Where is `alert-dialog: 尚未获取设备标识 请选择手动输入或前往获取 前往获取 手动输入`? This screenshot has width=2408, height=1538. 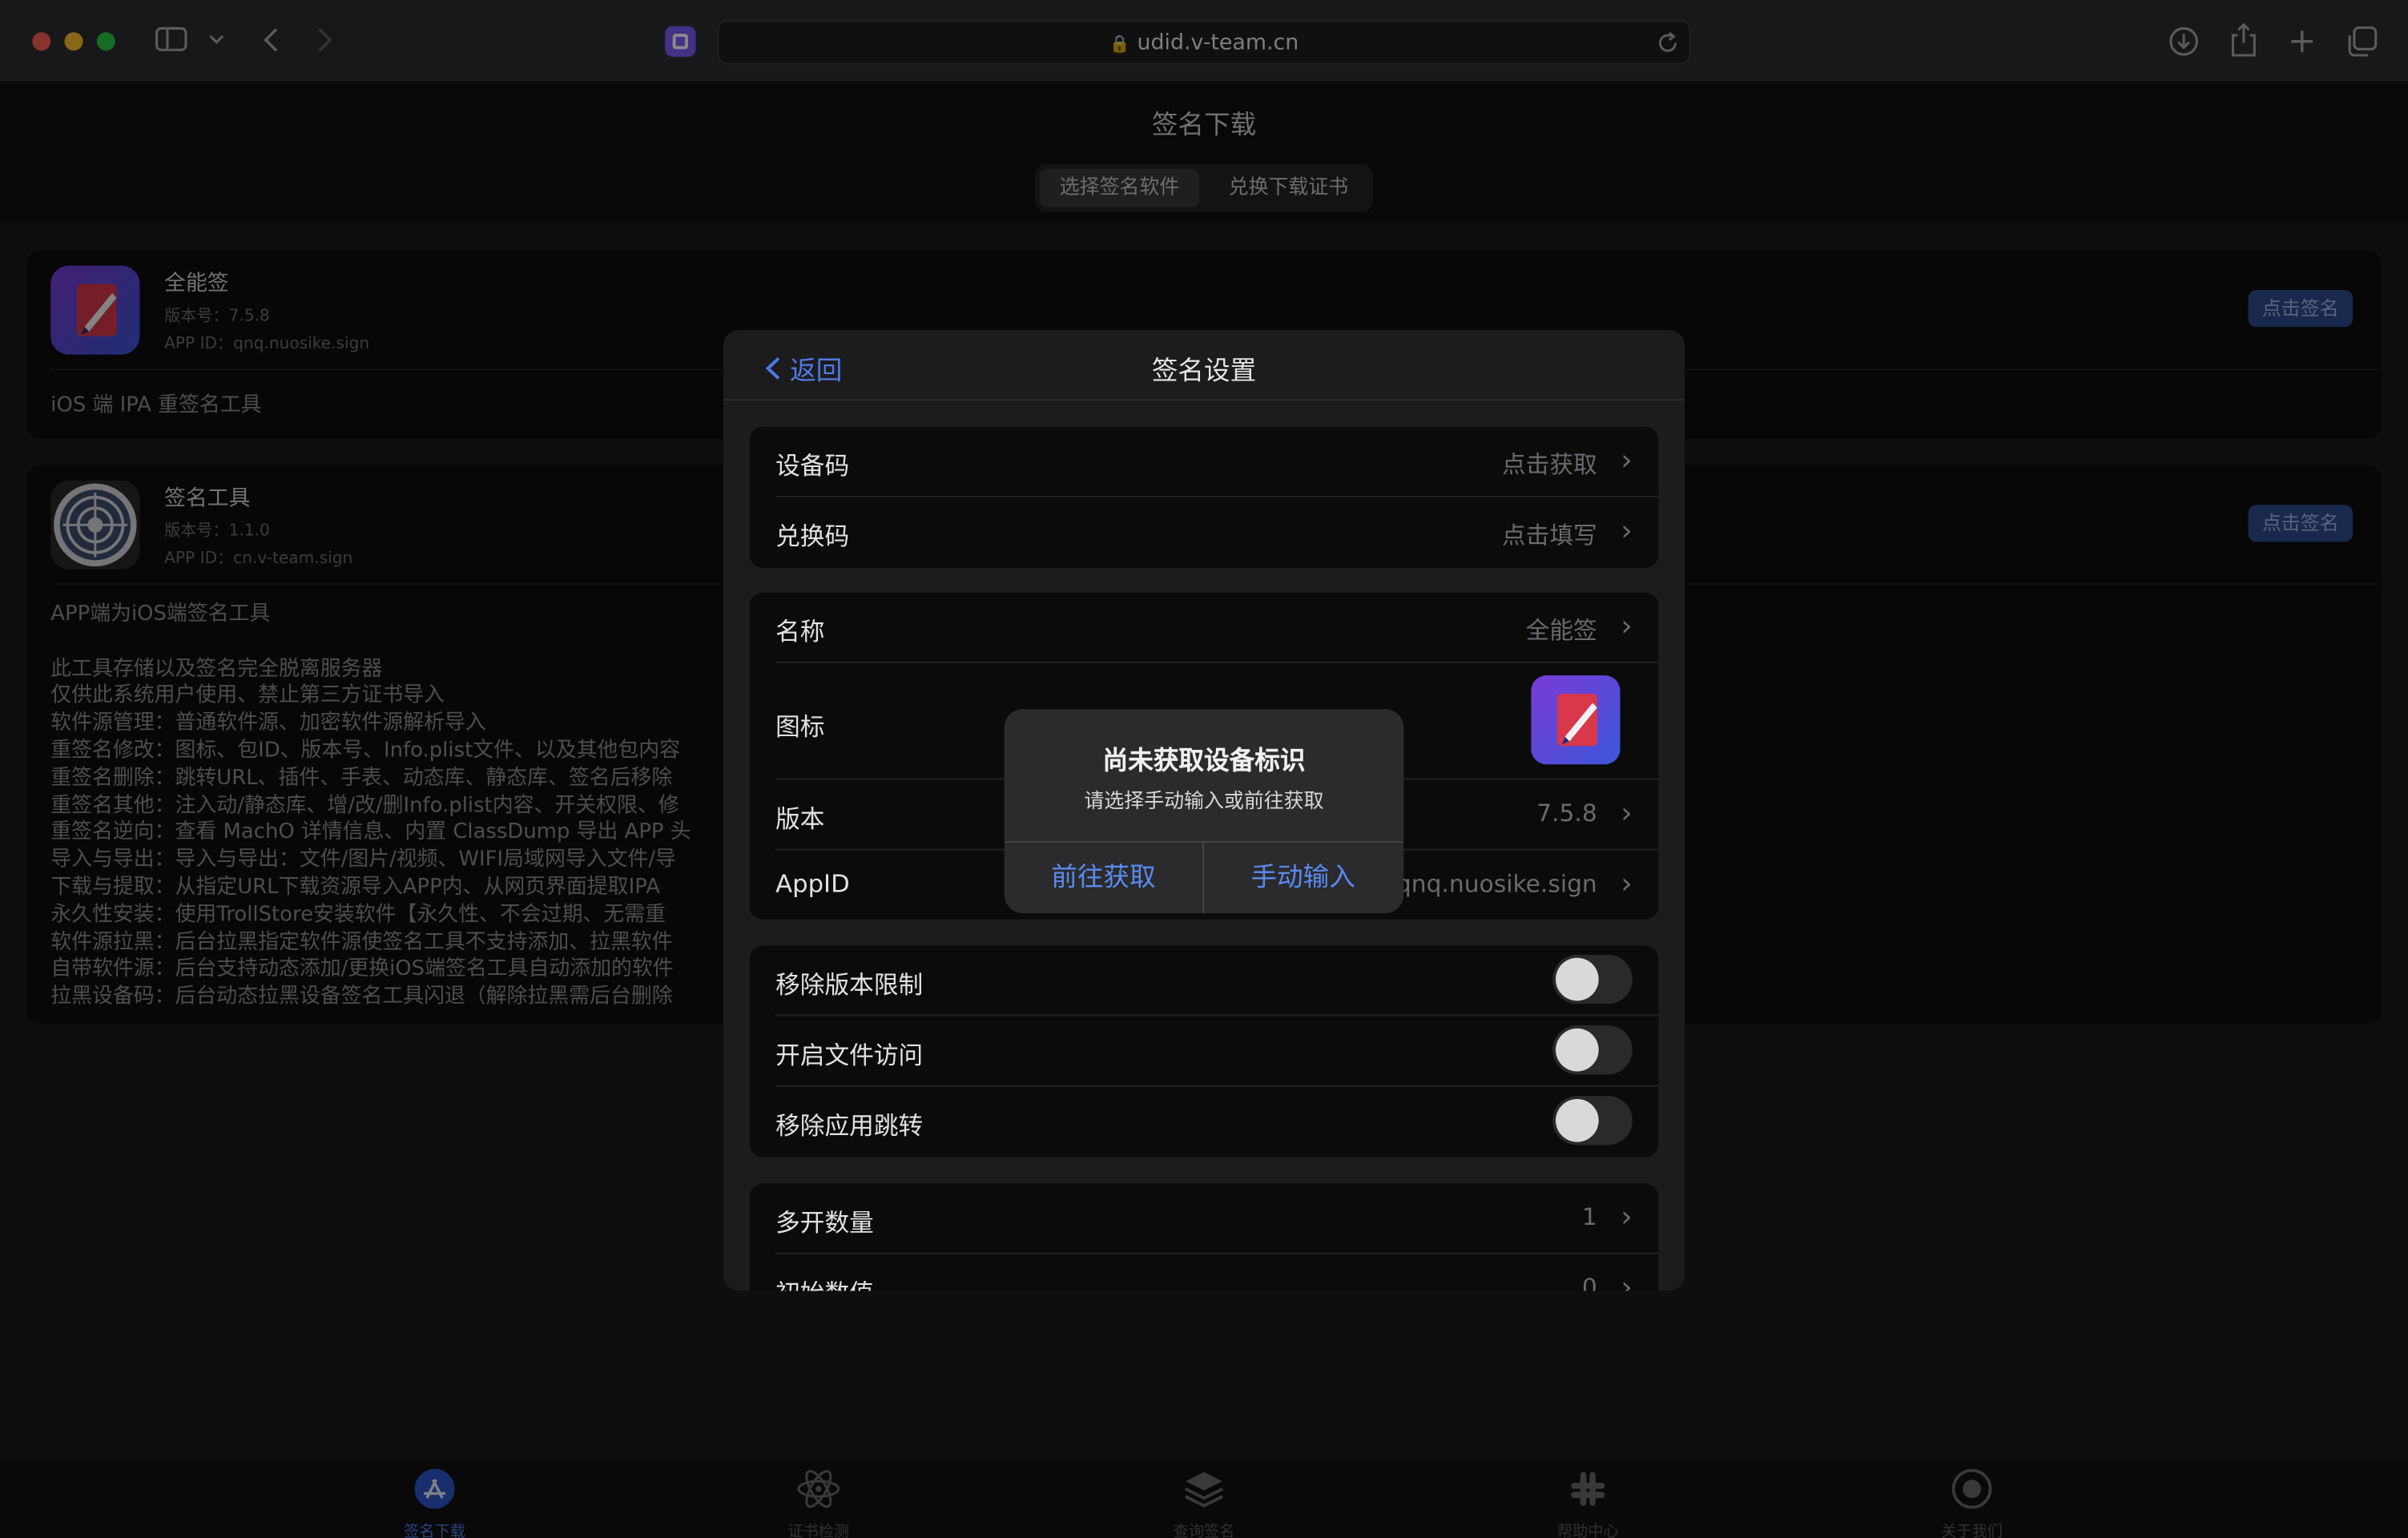 alert-dialog: 尚未获取设备标识 请选择手动输入或前往获取 前往获取 手动输入 is located at coordinates (1204, 812).